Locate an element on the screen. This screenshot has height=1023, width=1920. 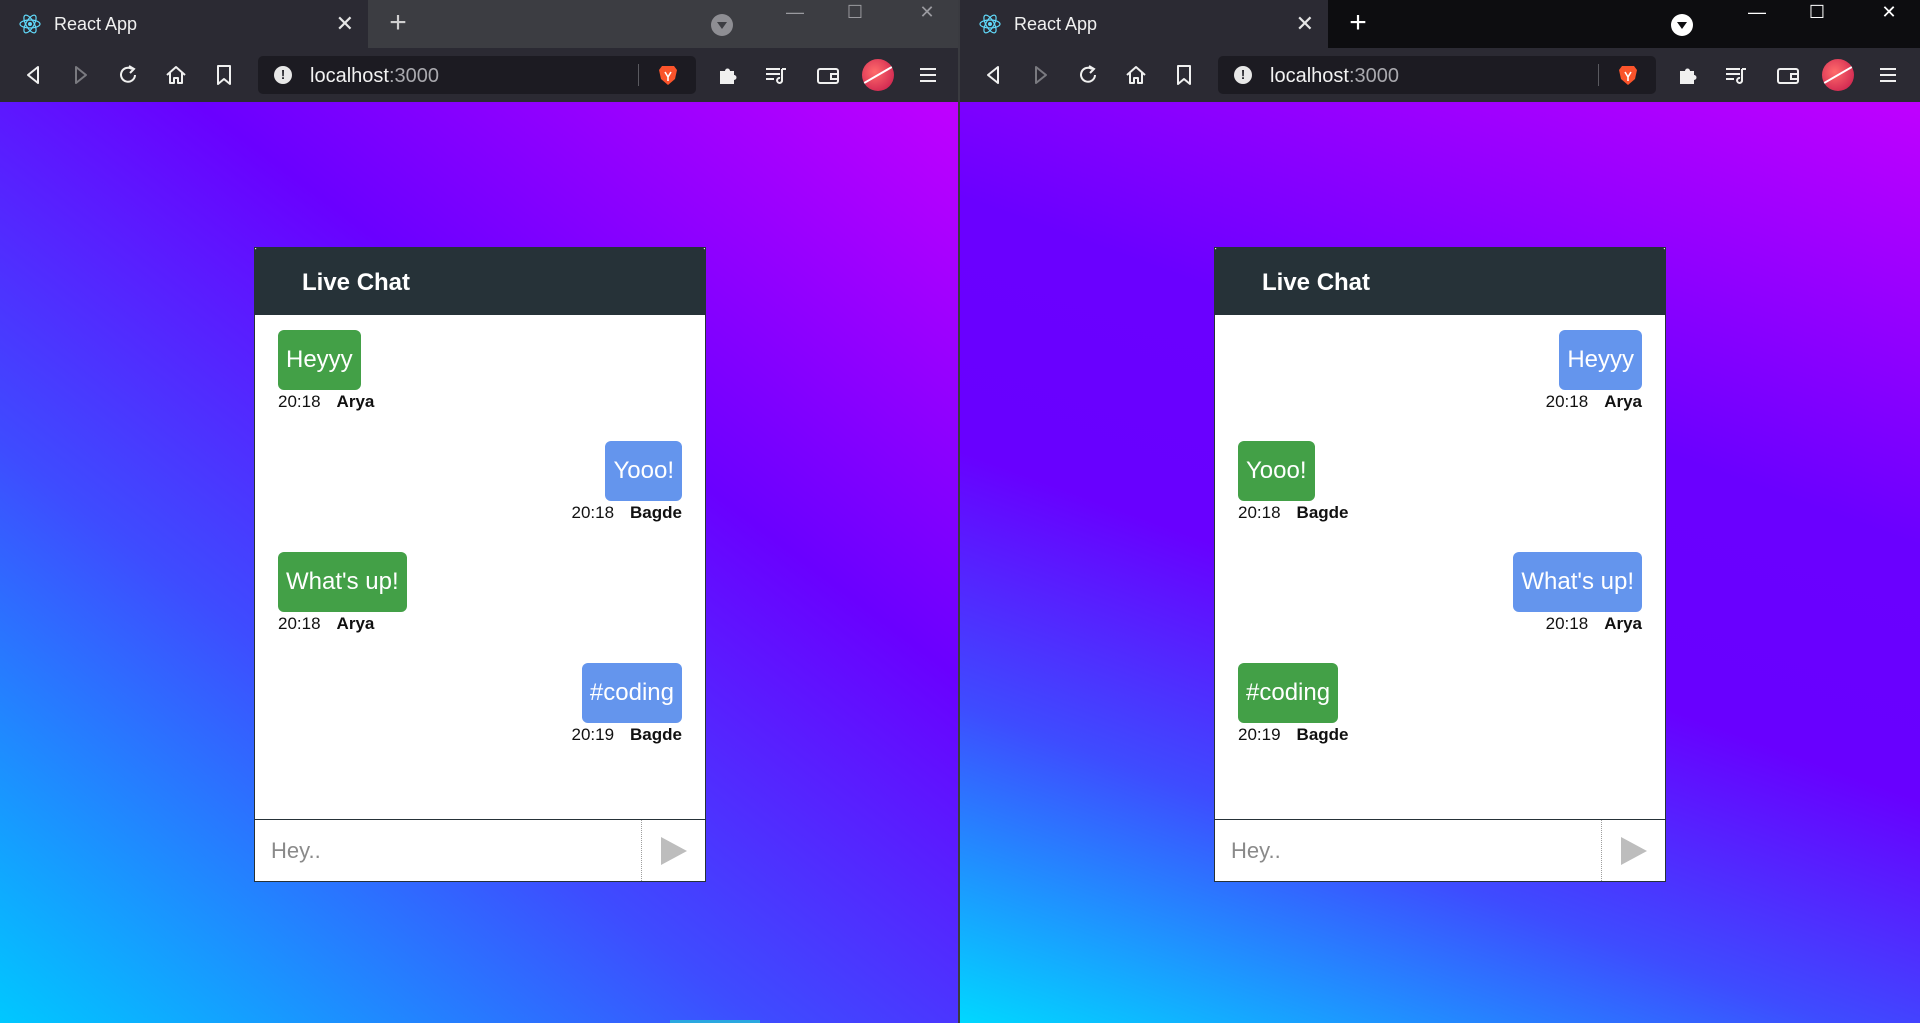
chat-footer is located at coordinates (1440, 850).